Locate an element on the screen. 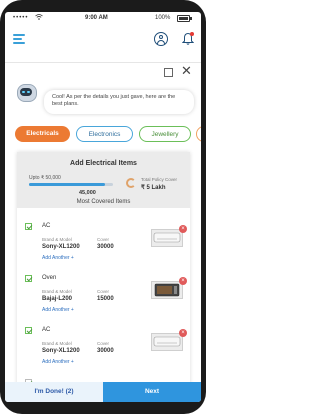 This screenshot has width=320, height=414. close-icon: ✕ is located at coordinates (186, 70).